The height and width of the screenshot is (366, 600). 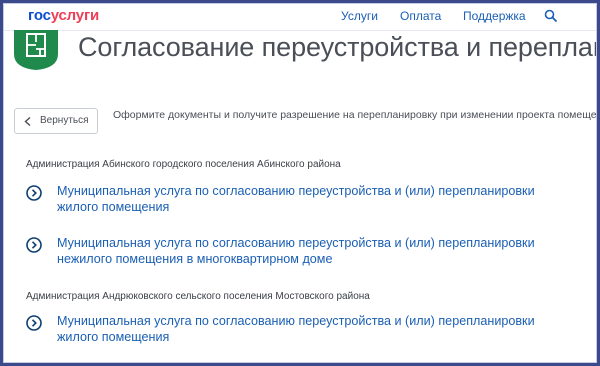 I want to click on floor-plan-icon, so click(x=36, y=50).